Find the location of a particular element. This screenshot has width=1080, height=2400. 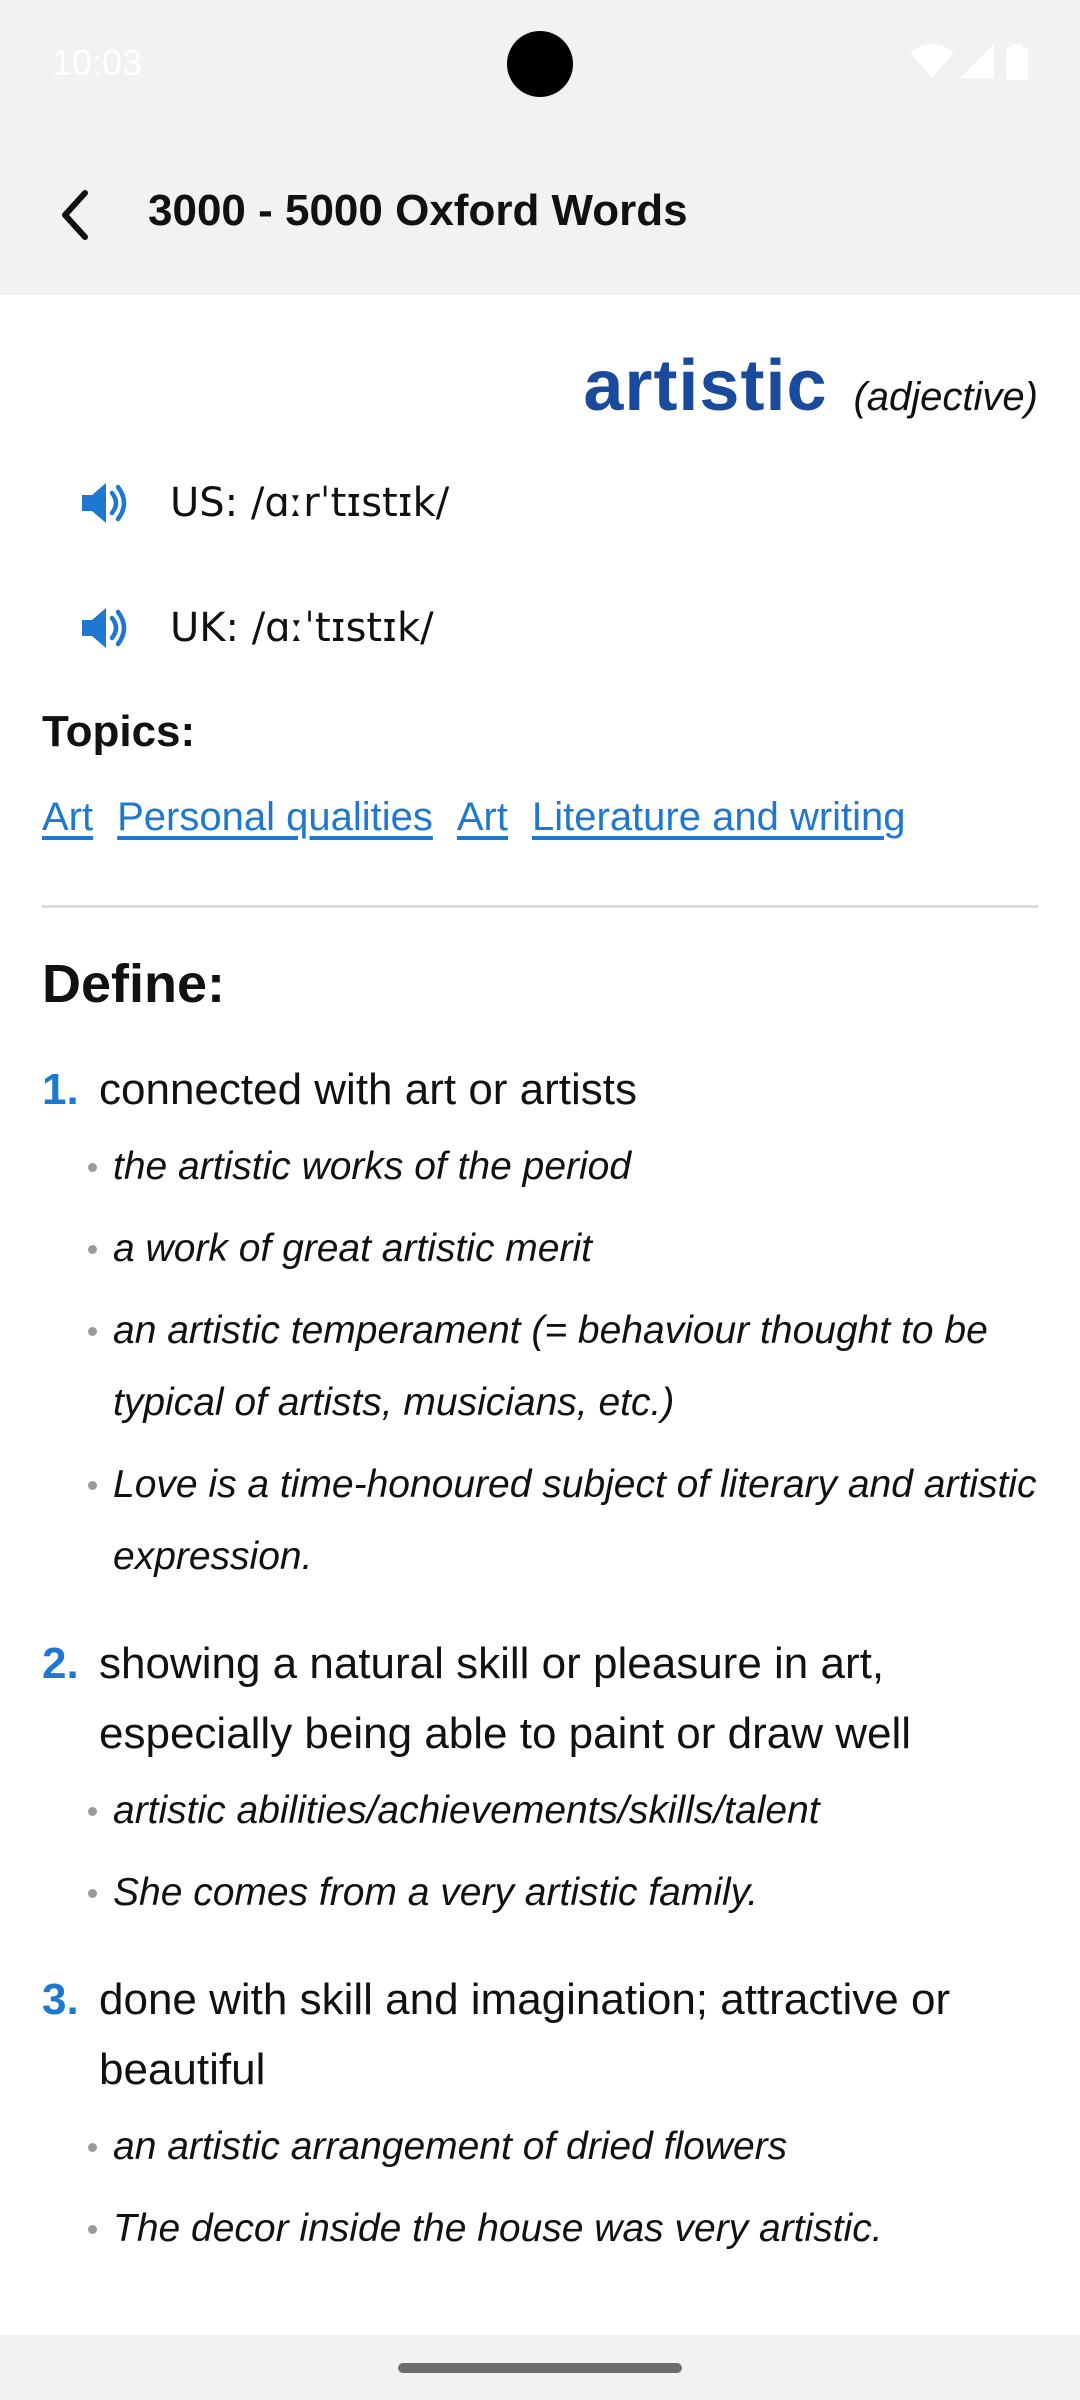

example-sentence: She comes from a very artistic family. is located at coordinates (540, 1893).